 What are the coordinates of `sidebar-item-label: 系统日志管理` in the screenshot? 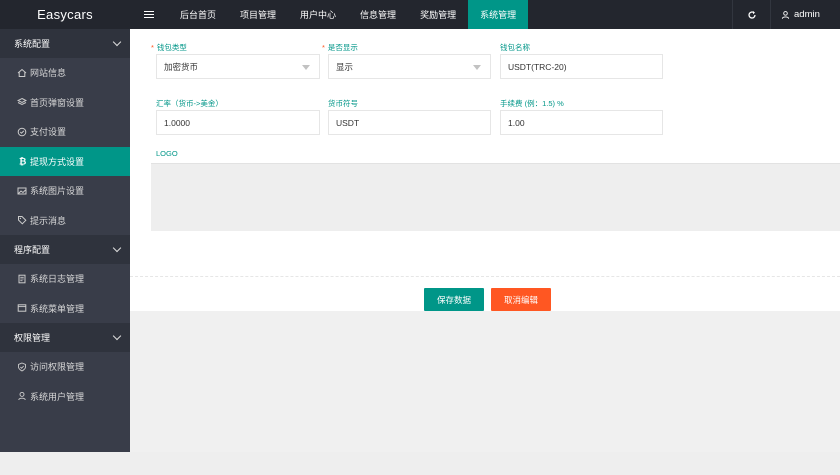 It's located at (57, 279).